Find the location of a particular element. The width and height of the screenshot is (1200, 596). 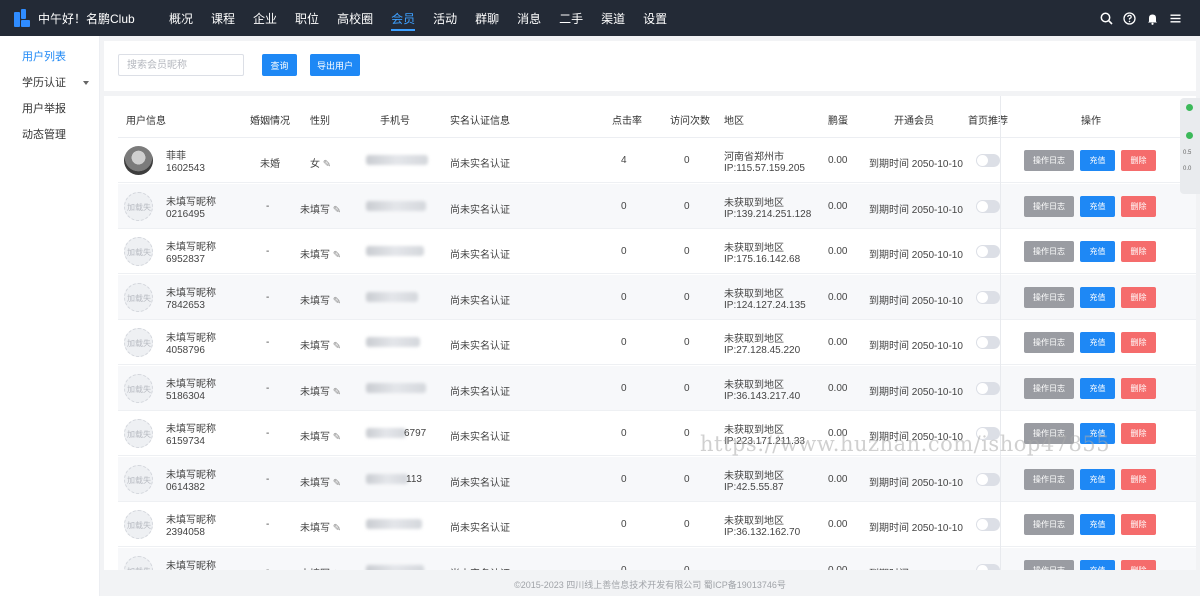

sidebar-item-3: 动态管理 is located at coordinates (49, 135).